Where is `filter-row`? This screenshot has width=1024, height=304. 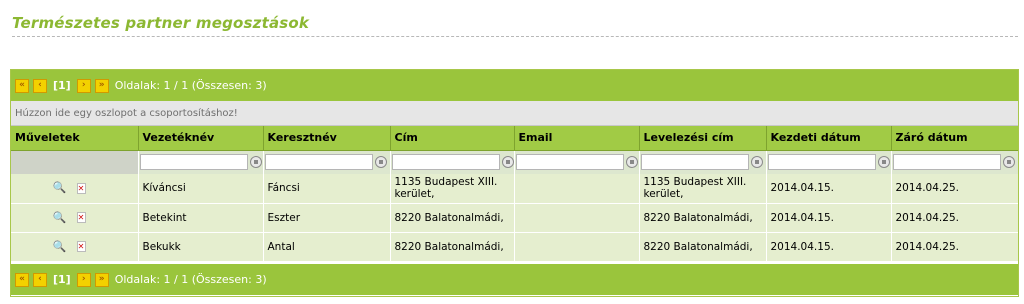 filter-row is located at coordinates (514, 162).